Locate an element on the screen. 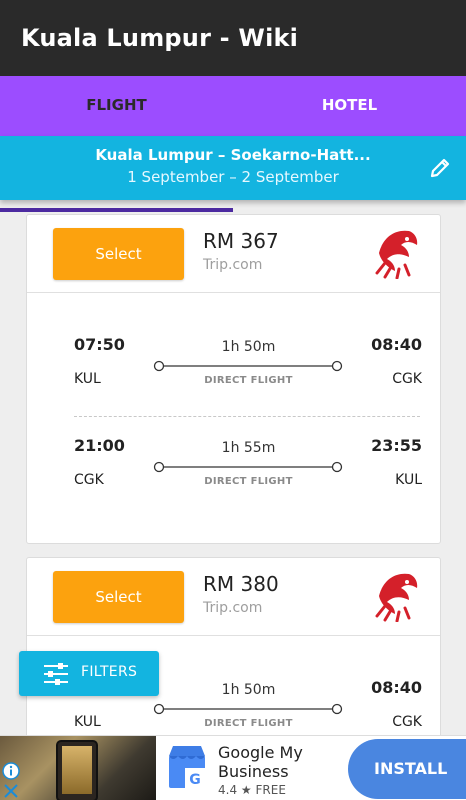 The width and height of the screenshot is (466, 800). tab-flight: FLIGHT is located at coordinates (116, 106).